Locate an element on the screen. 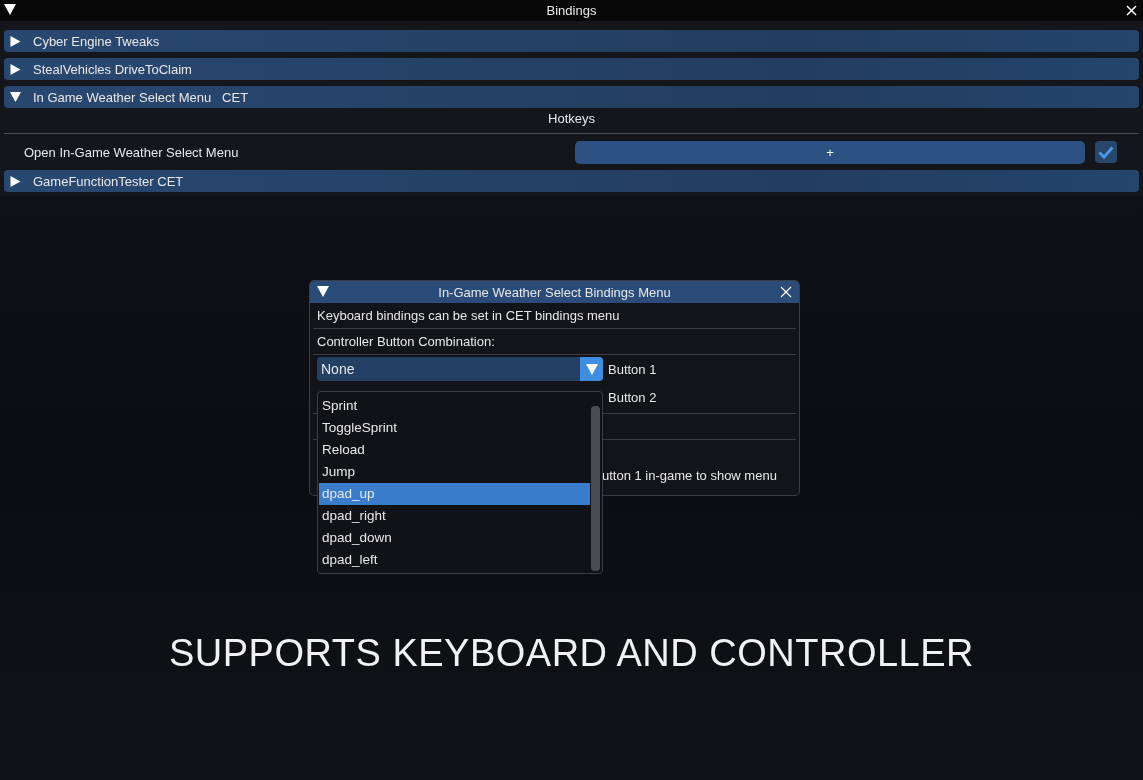 Image resolution: width=1143 pixels, height=780 pixels. keyboard-note: Keyboard bindings can be set in CET bindings menu is located at coordinates (468, 316).